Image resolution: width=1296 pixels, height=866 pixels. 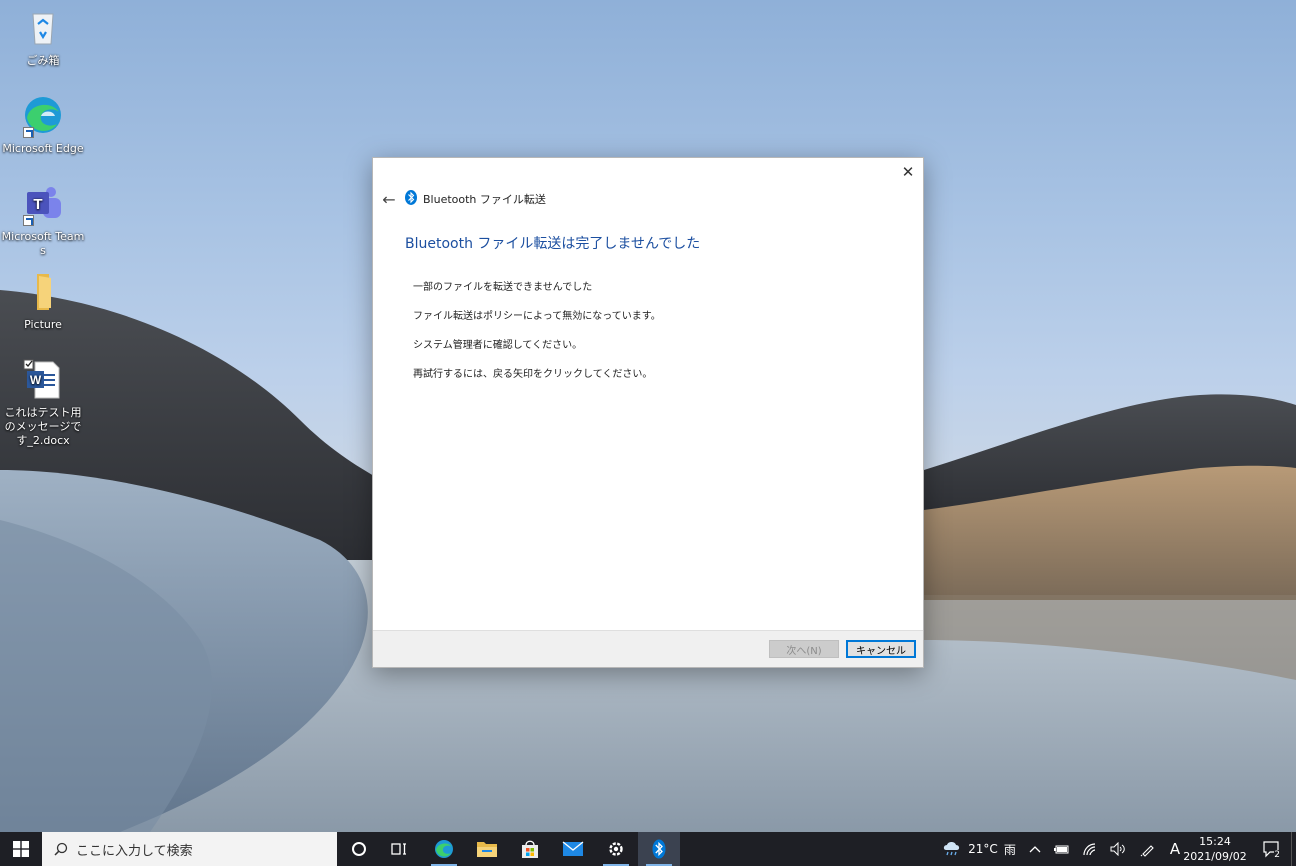 What do you see at coordinates (43, 243) in the screenshot?
I see `desktop-icon-label: Microsoft Teams` at bounding box center [43, 243].